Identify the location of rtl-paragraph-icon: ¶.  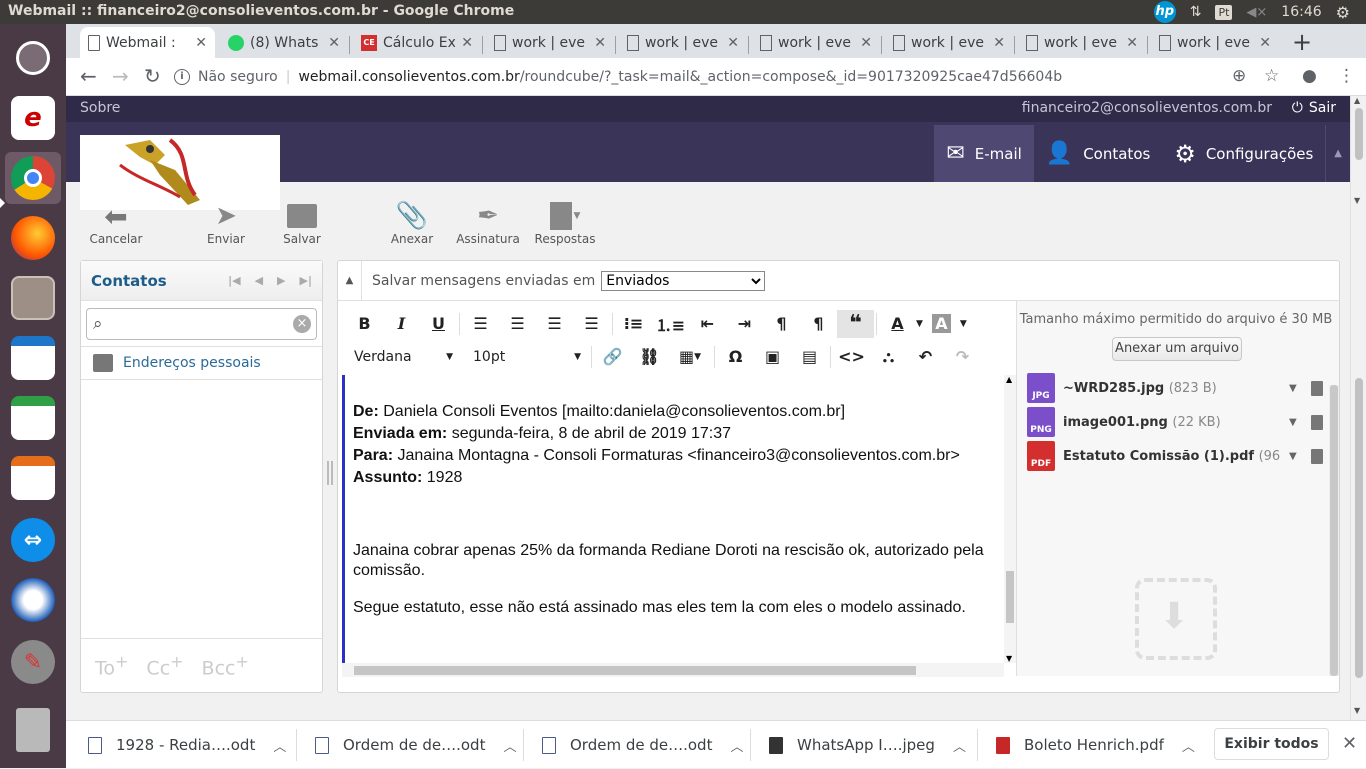
(818, 324).